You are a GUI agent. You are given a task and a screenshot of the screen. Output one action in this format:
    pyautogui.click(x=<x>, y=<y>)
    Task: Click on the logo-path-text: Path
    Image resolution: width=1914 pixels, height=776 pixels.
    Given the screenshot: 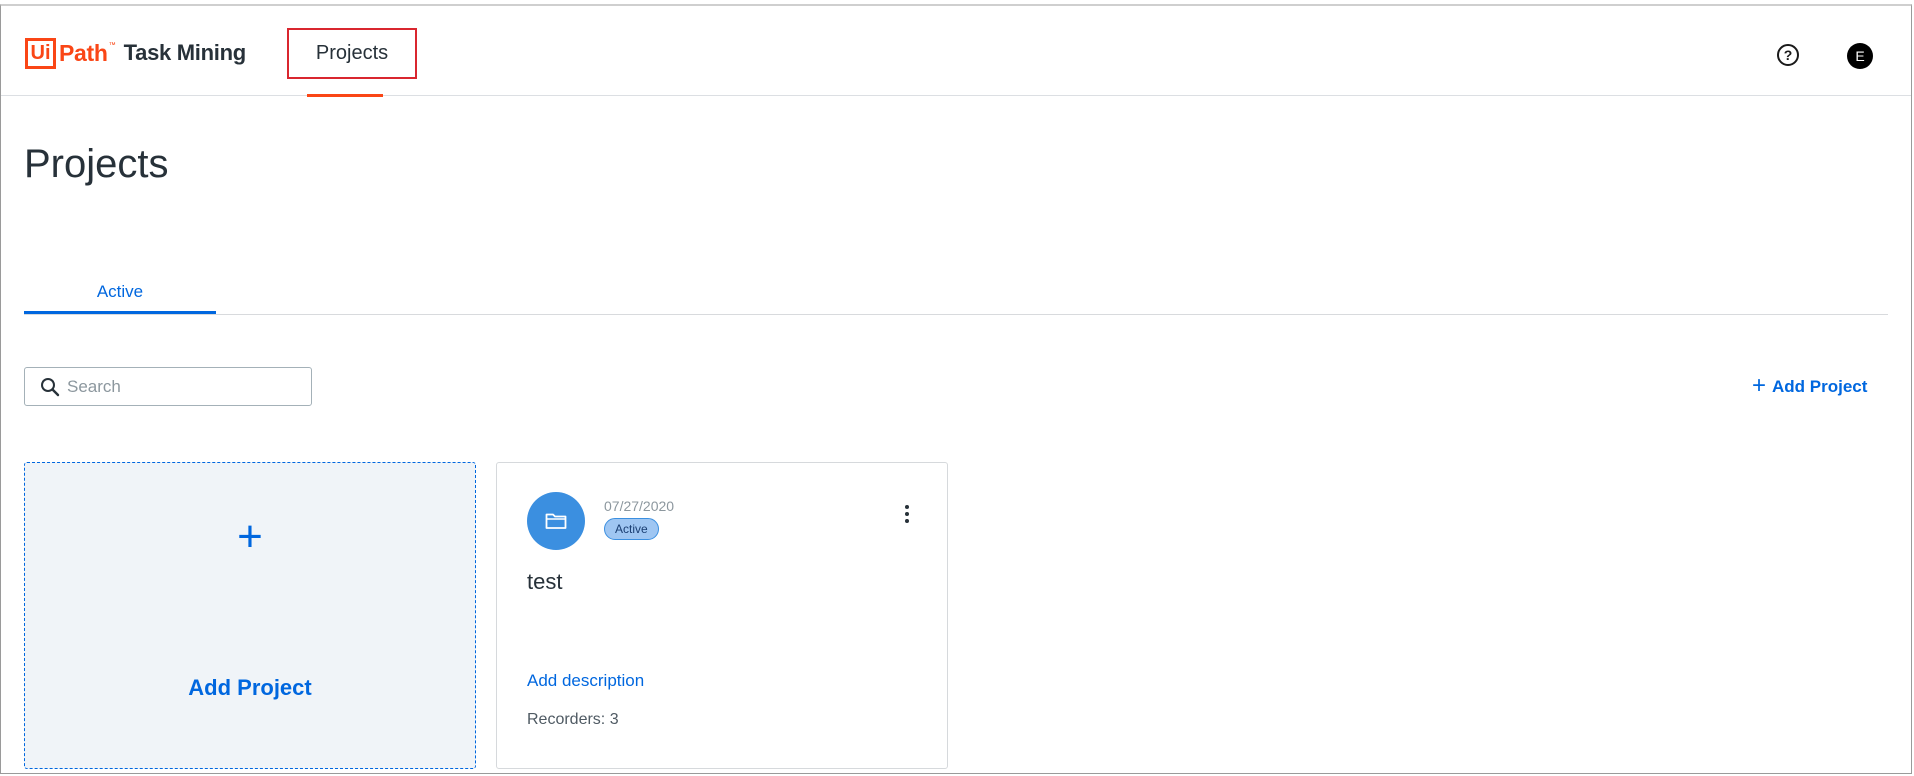 What is the action you would take?
    pyautogui.click(x=83, y=52)
    